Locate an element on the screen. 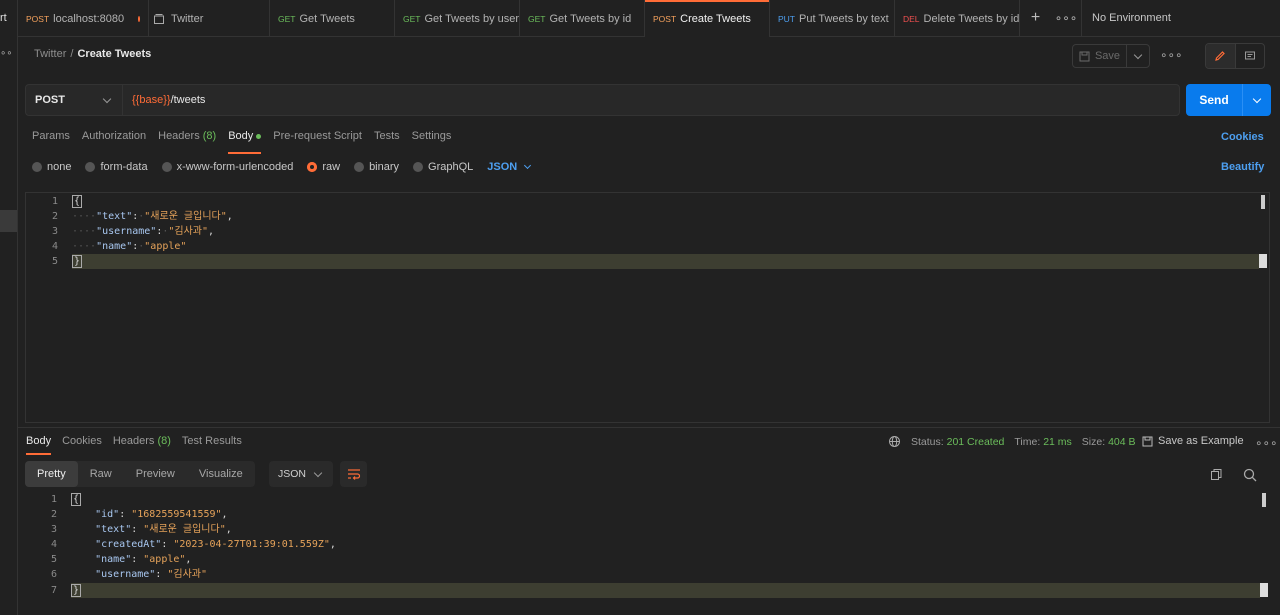 Image resolution: width=1280 pixels, height=615 pixels. cookies-link: Cookies is located at coordinates (1242, 137).